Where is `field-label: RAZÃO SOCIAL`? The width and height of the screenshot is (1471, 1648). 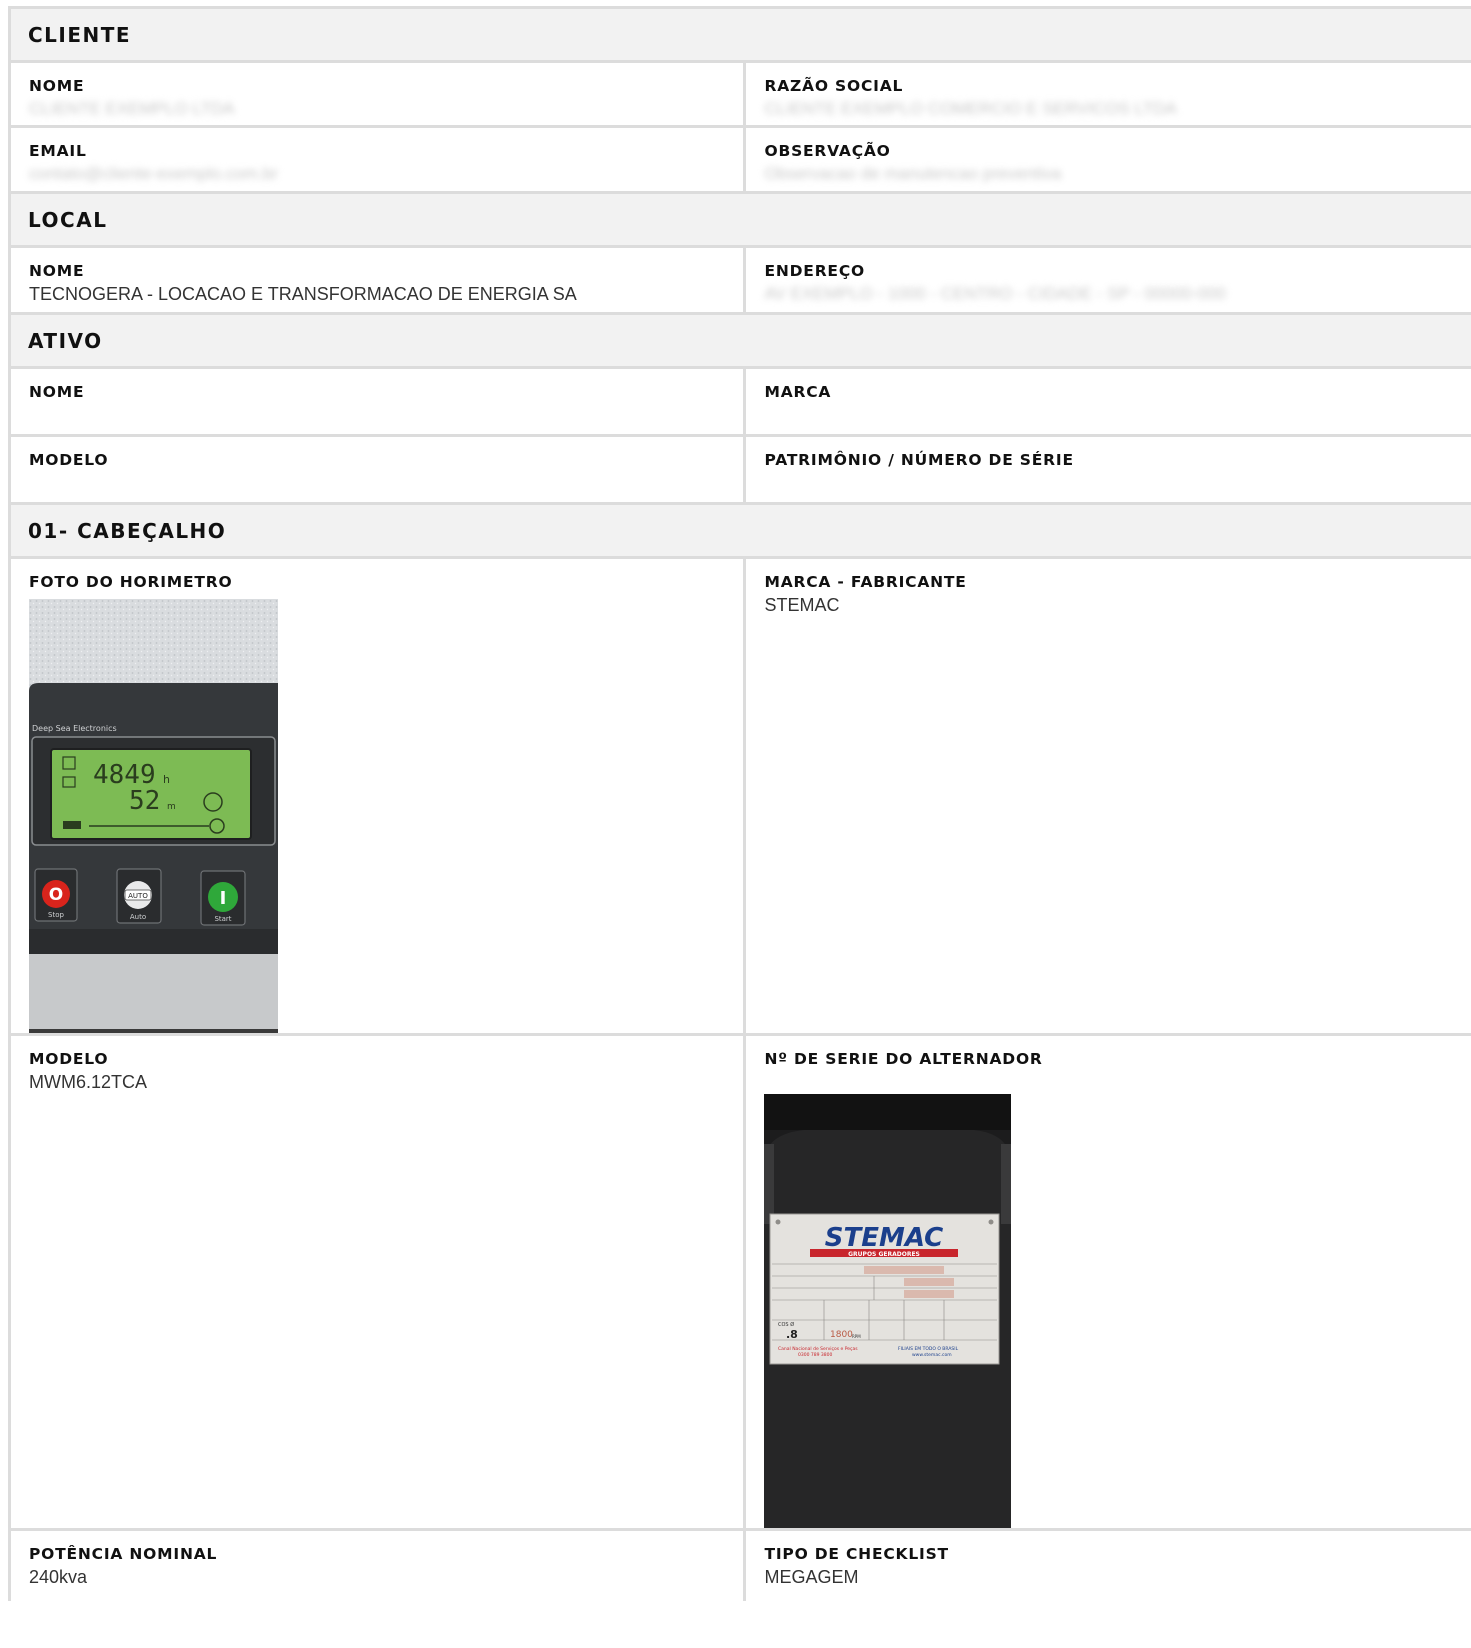 field-label: RAZÃO SOCIAL is located at coordinates (834, 86).